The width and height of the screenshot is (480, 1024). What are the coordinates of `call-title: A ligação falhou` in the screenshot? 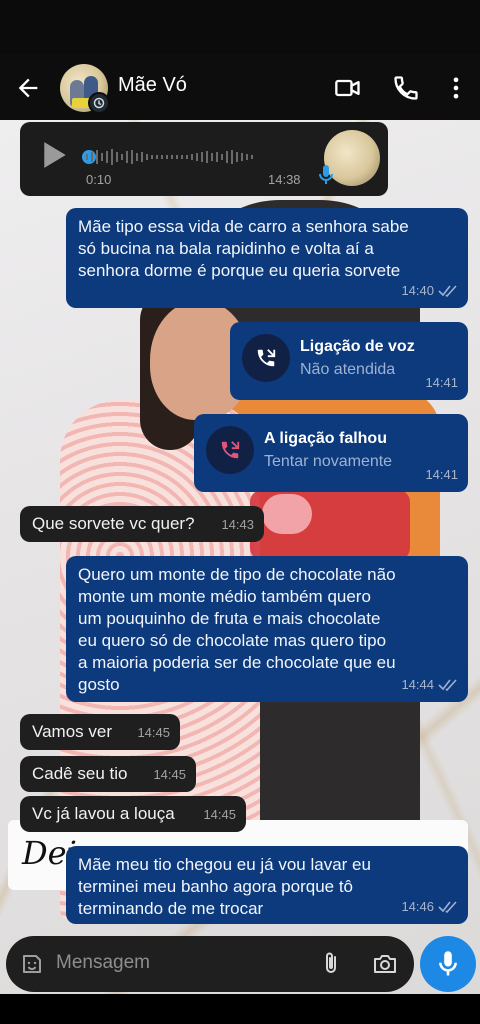 It's located at (325, 438).